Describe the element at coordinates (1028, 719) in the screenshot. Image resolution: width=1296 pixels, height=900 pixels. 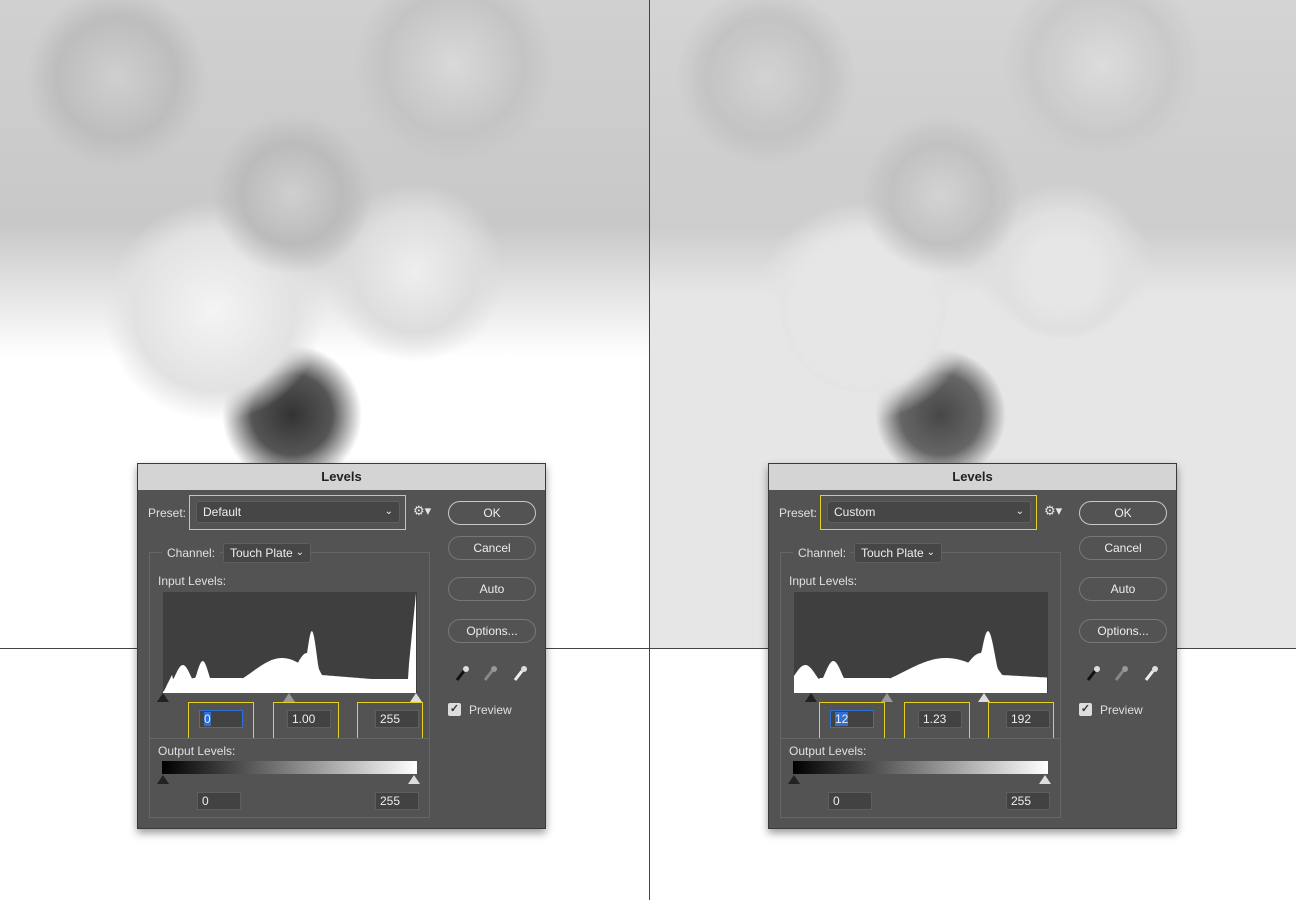
I see `input-white-field: 192` at that location.